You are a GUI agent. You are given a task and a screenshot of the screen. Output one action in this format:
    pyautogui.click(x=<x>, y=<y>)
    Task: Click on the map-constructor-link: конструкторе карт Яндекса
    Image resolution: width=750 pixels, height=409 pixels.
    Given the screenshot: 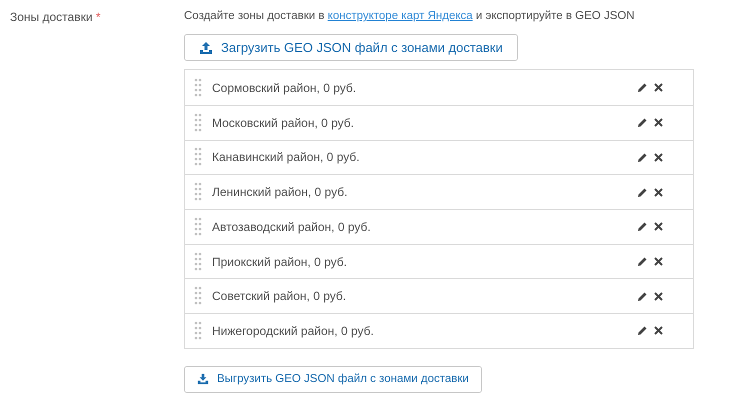 What is the action you would take?
    pyautogui.click(x=400, y=16)
    